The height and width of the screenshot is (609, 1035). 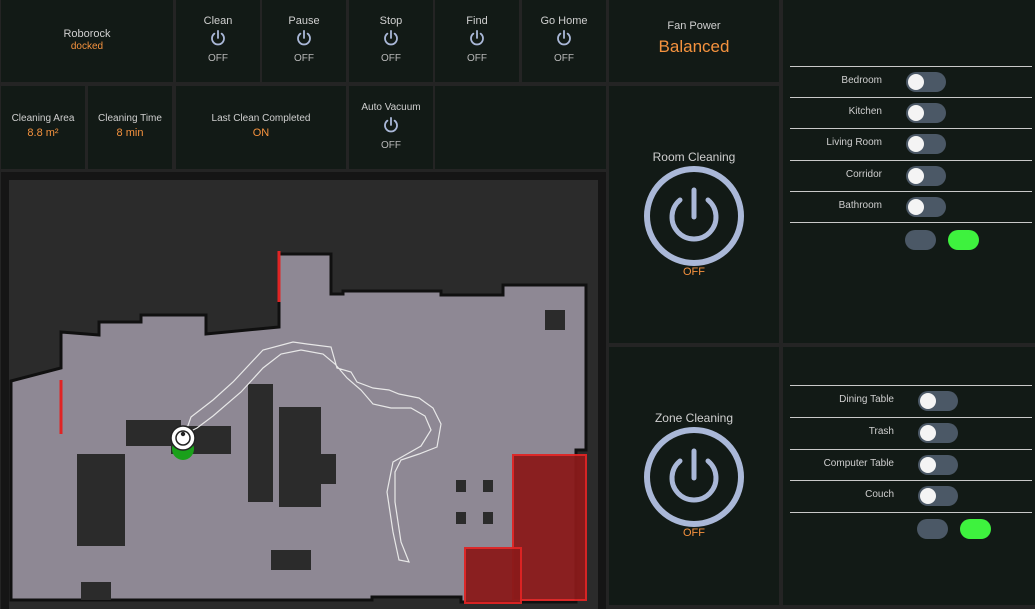 I want to click on zone-name: Dining Table, so click(x=866, y=399).